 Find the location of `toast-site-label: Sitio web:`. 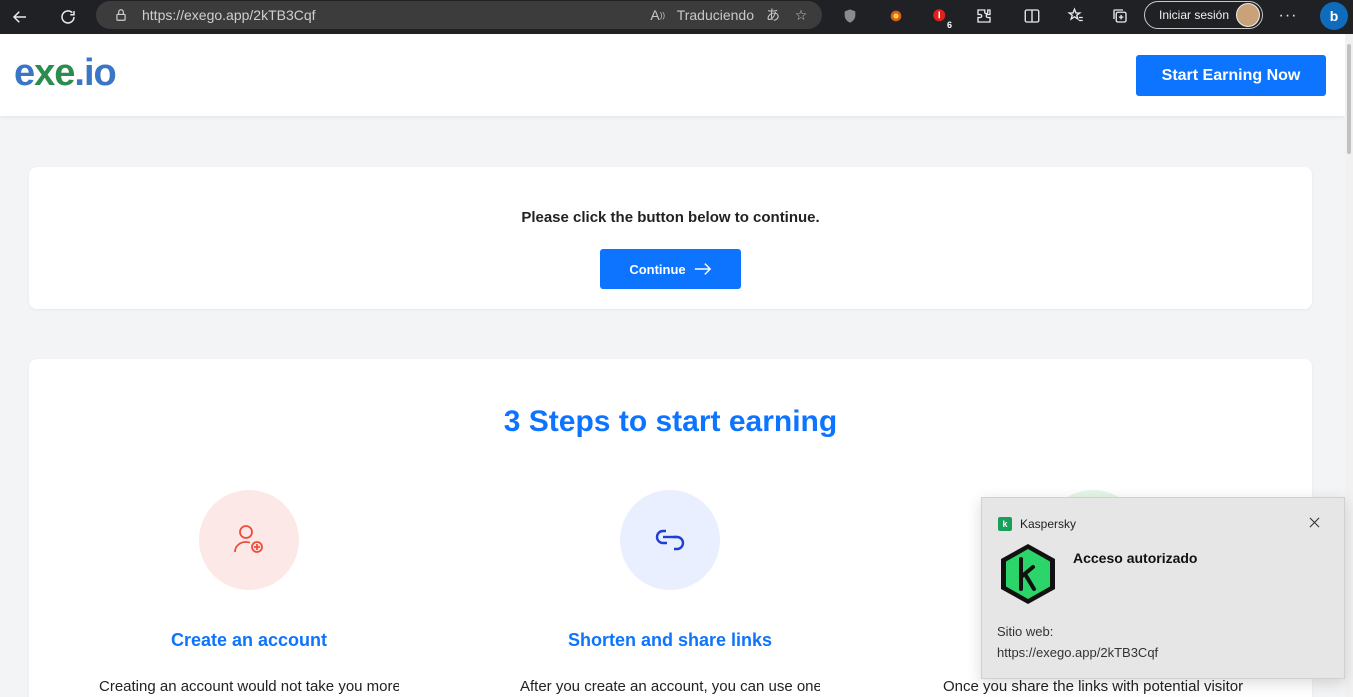

toast-site-label: Sitio web: is located at coordinates (1025, 631).